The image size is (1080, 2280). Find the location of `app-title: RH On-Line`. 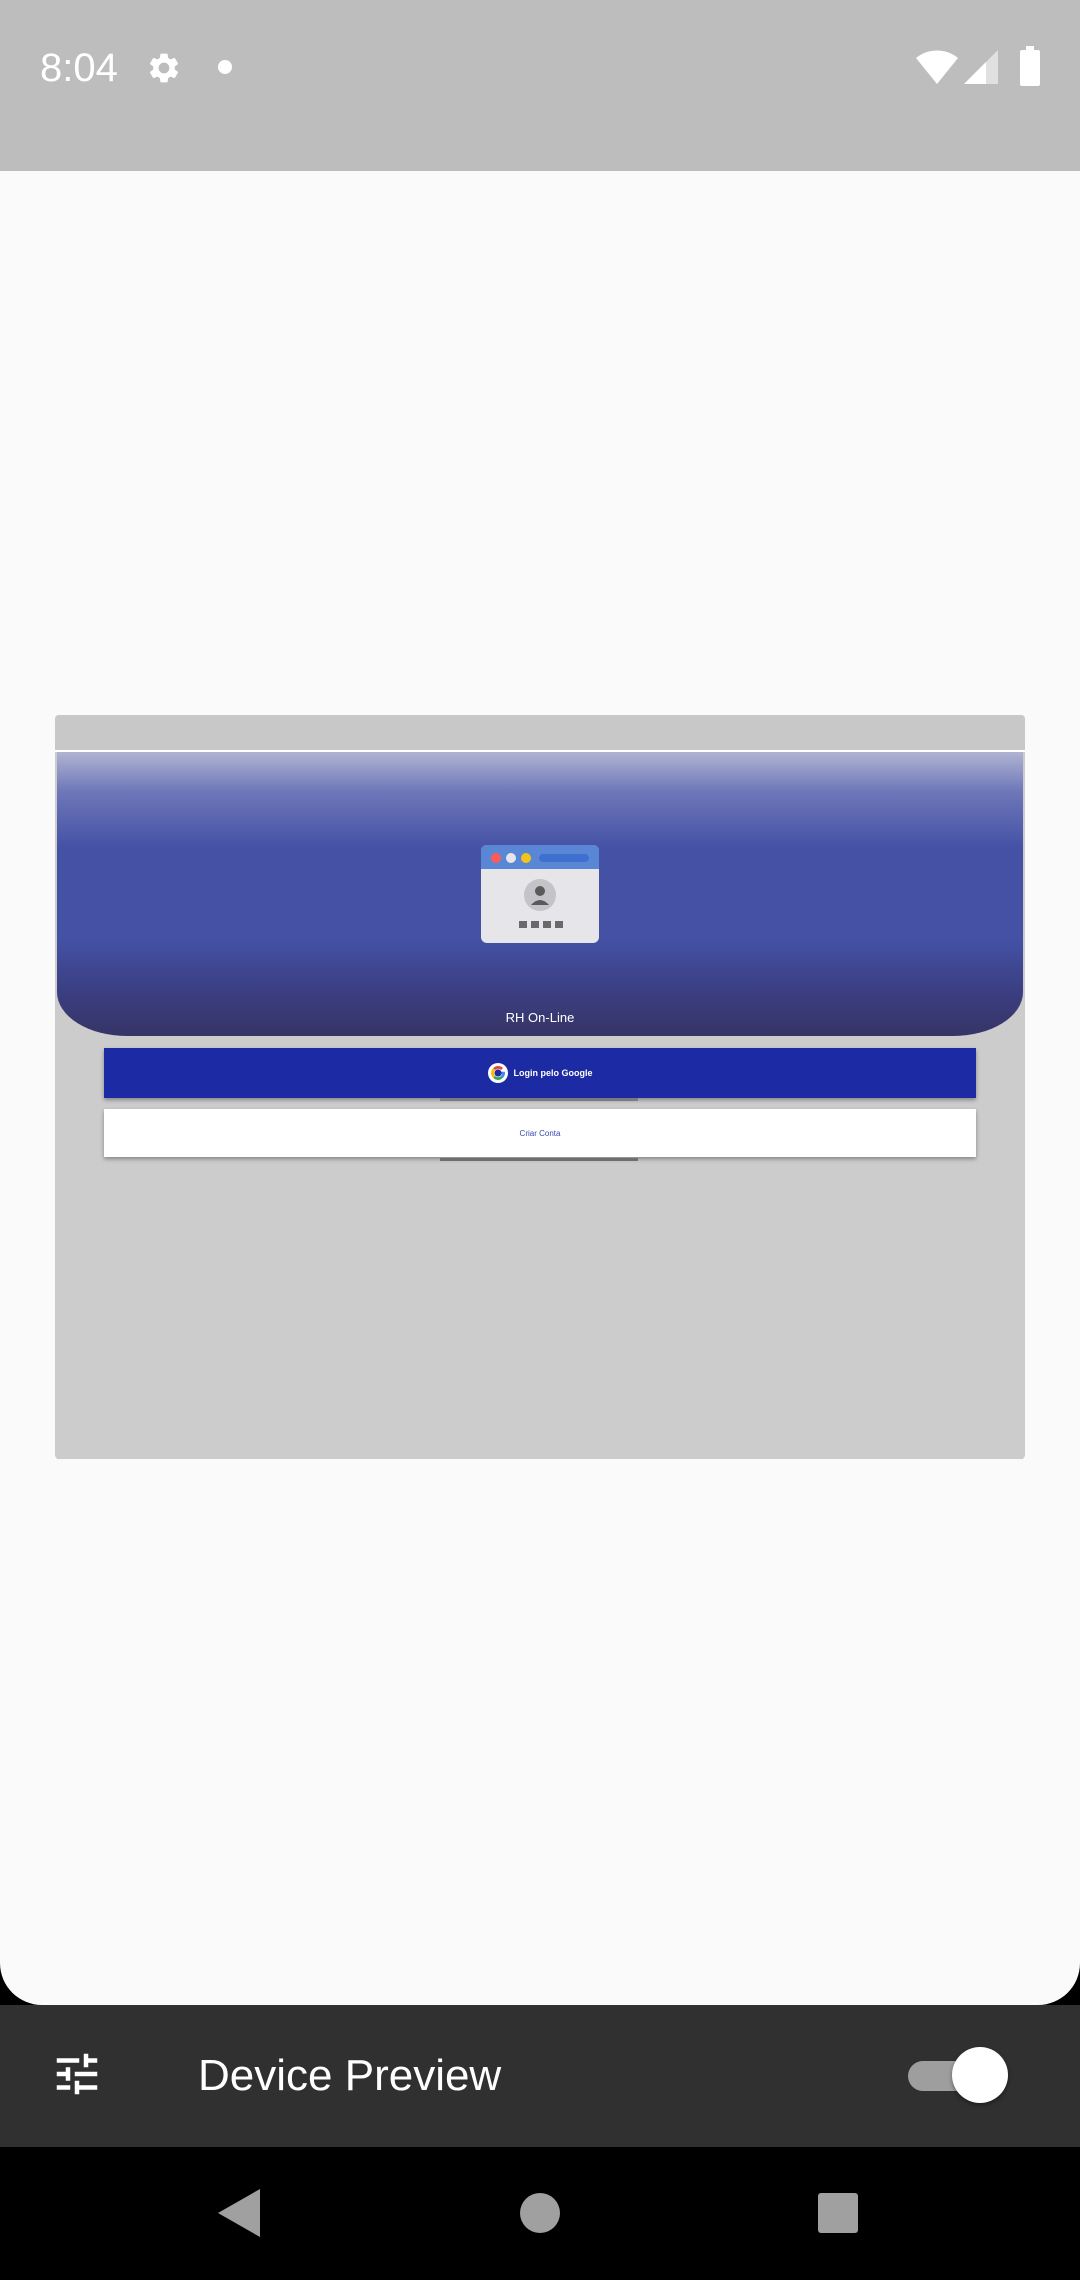

app-title: RH On-Line is located at coordinates (540, 1017).